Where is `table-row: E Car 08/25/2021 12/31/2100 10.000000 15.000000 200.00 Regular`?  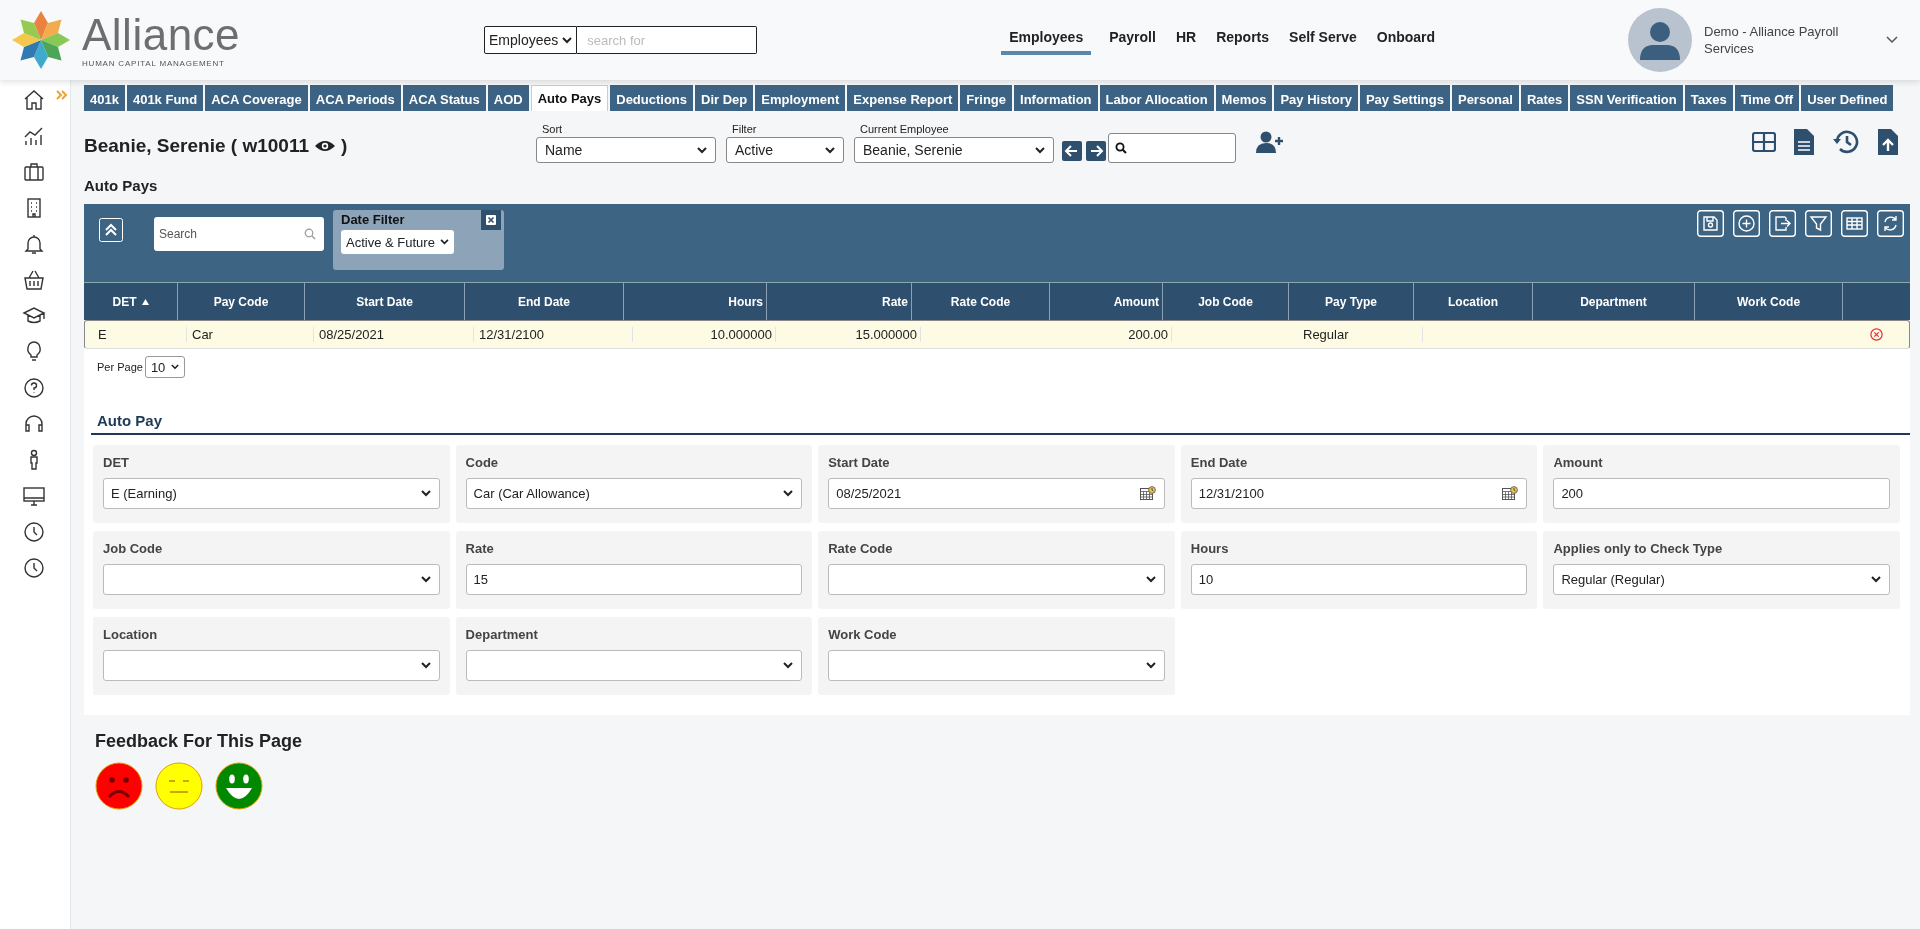 table-row: E Car 08/25/2021 12/31/2100 10.000000 15.000000 200.00 Regular is located at coordinates (997, 334).